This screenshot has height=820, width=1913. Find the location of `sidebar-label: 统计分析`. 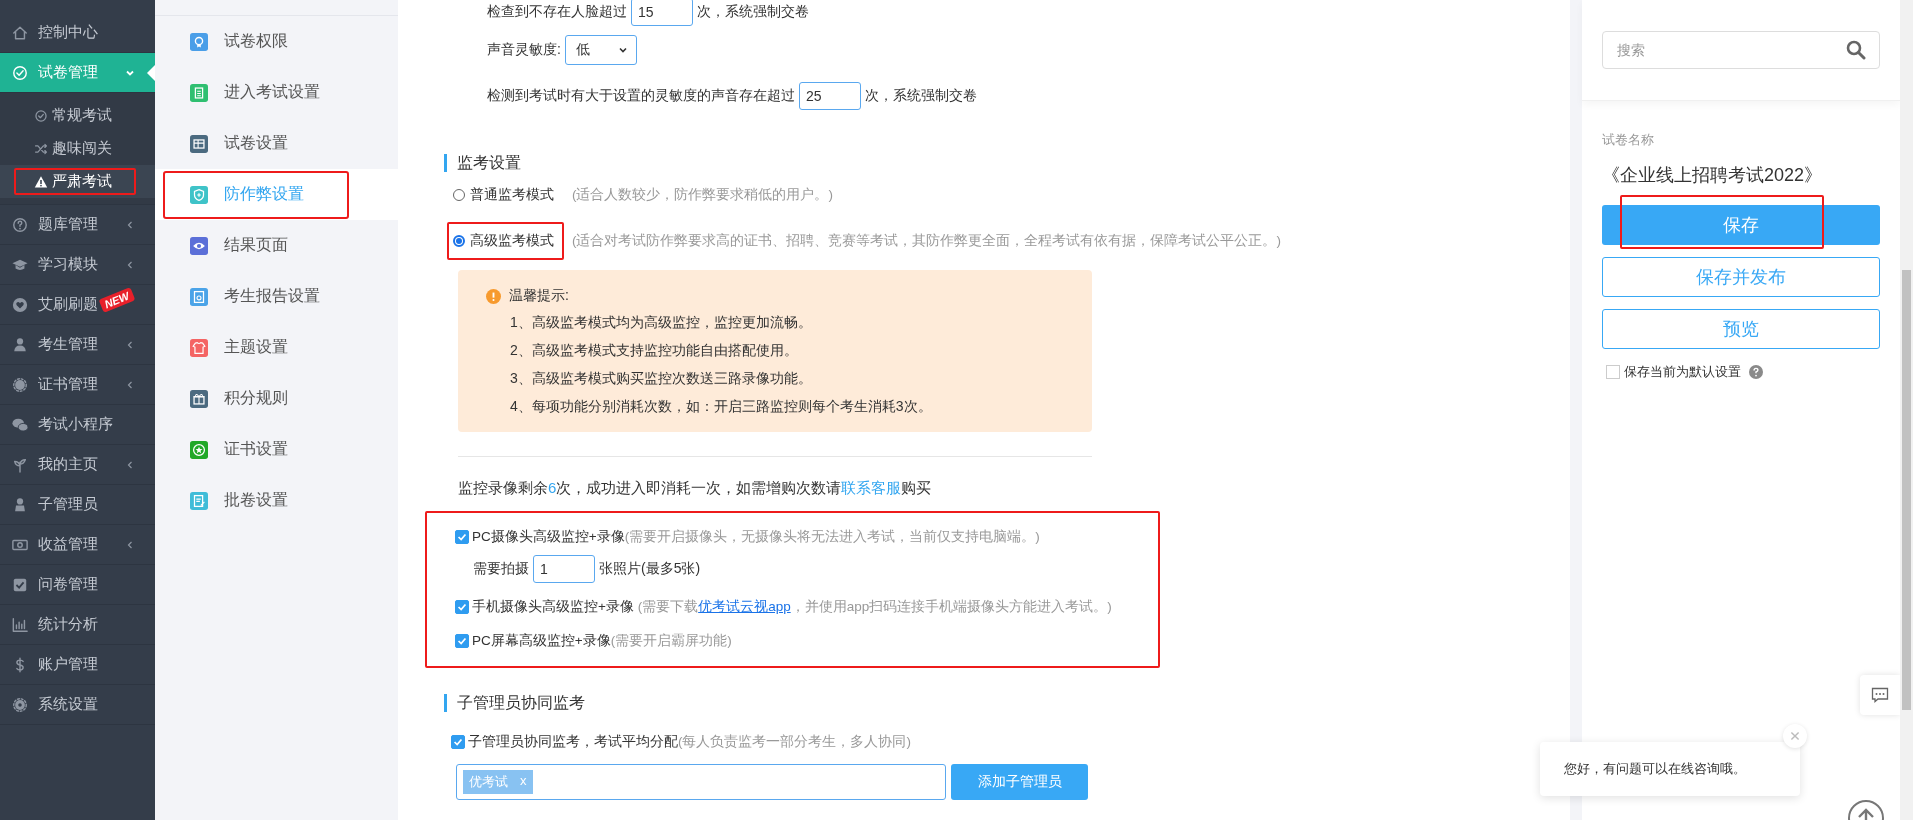

sidebar-label: 统计分析 is located at coordinates (68, 624).